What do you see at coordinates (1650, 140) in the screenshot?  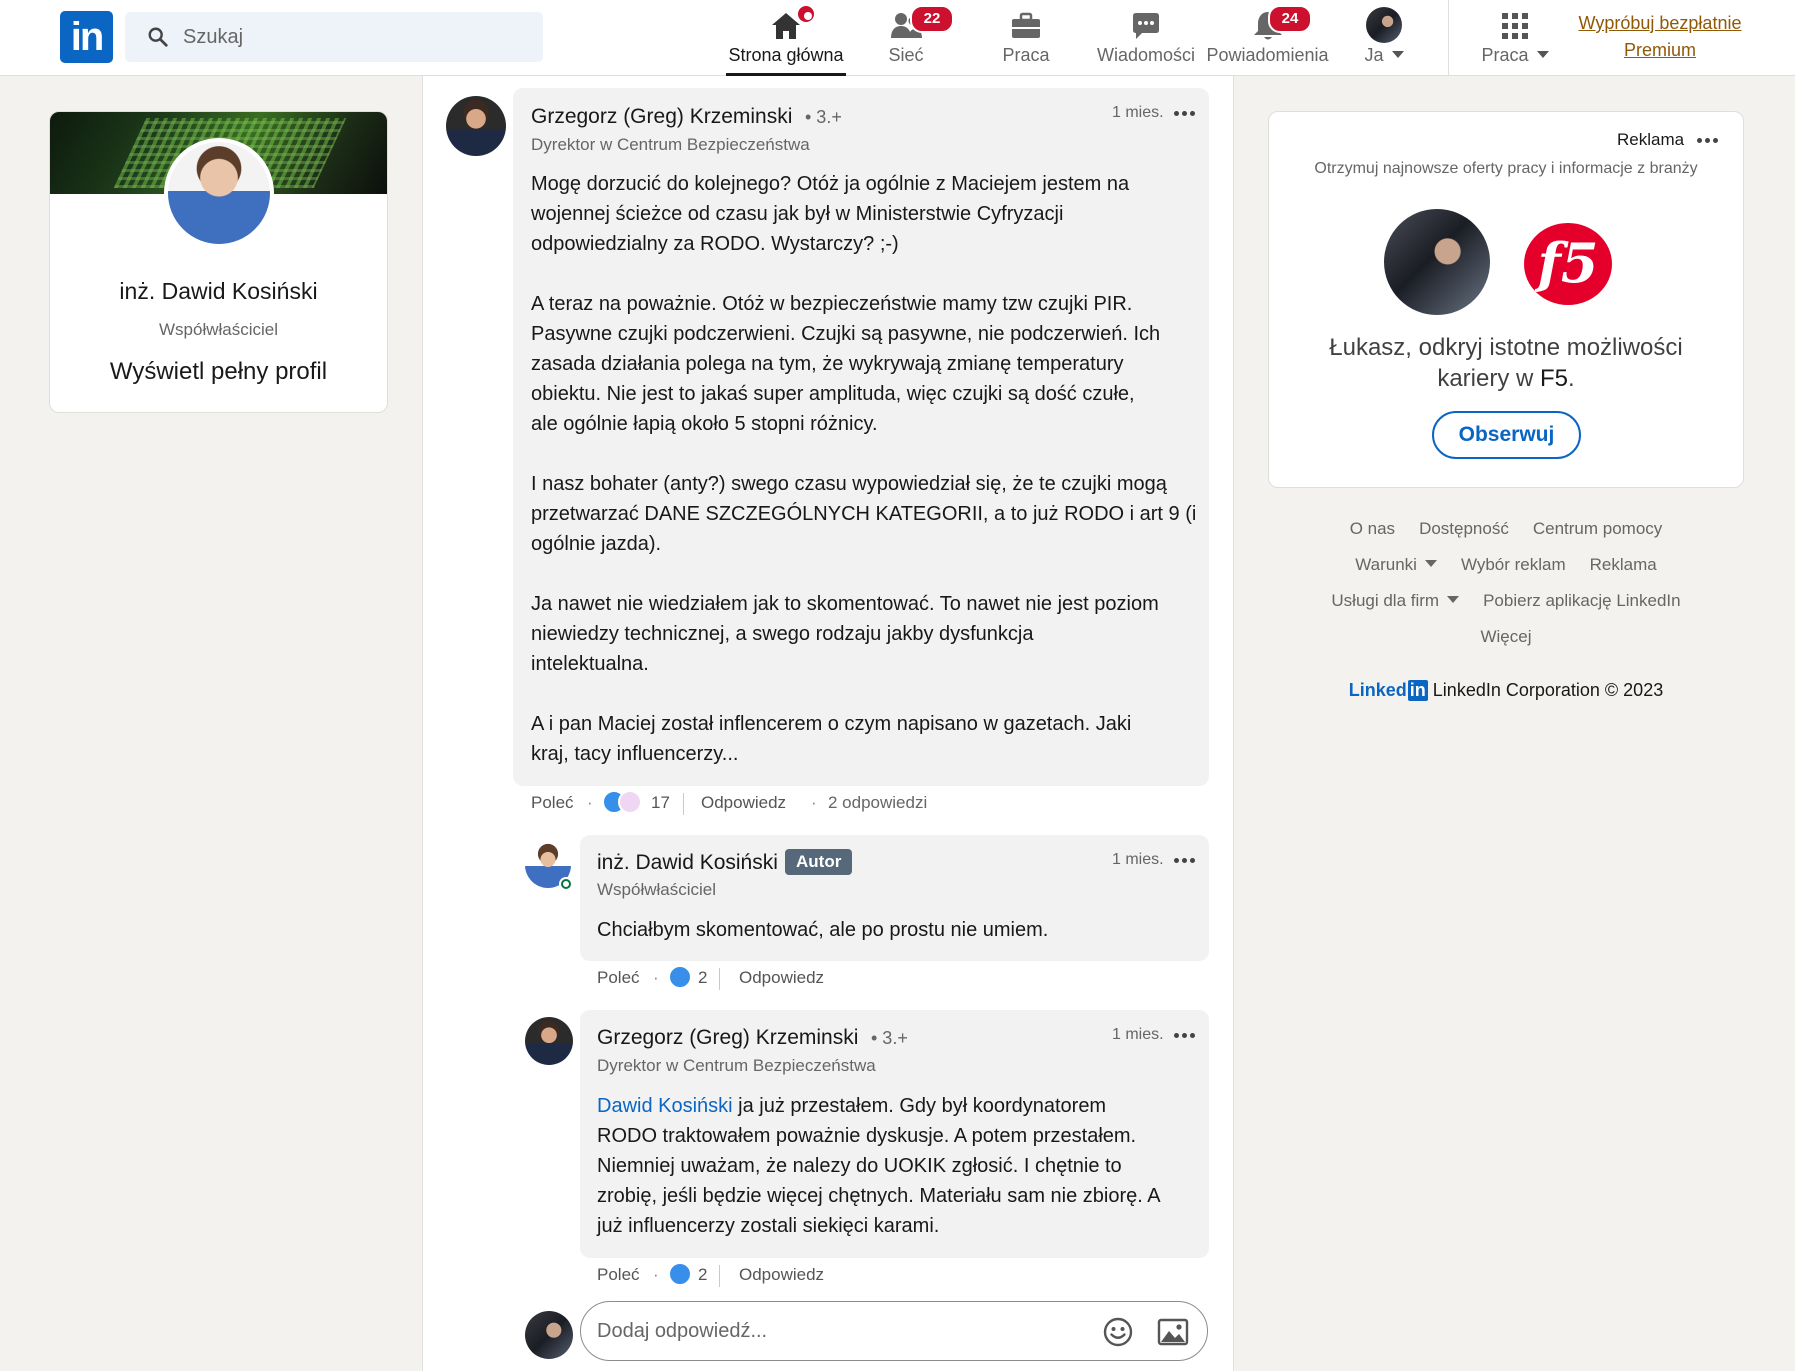 I see `ad-label: Reklama` at bounding box center [1650, 140].